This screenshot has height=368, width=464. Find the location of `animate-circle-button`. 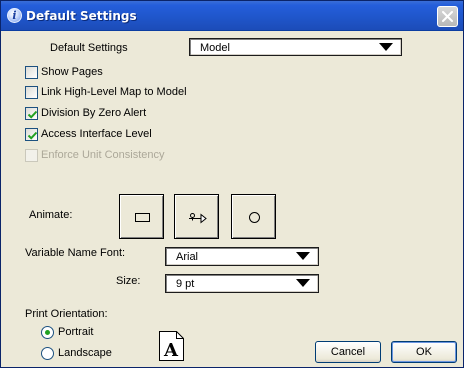

animate-circle-button is located at coordinates (253, 216).